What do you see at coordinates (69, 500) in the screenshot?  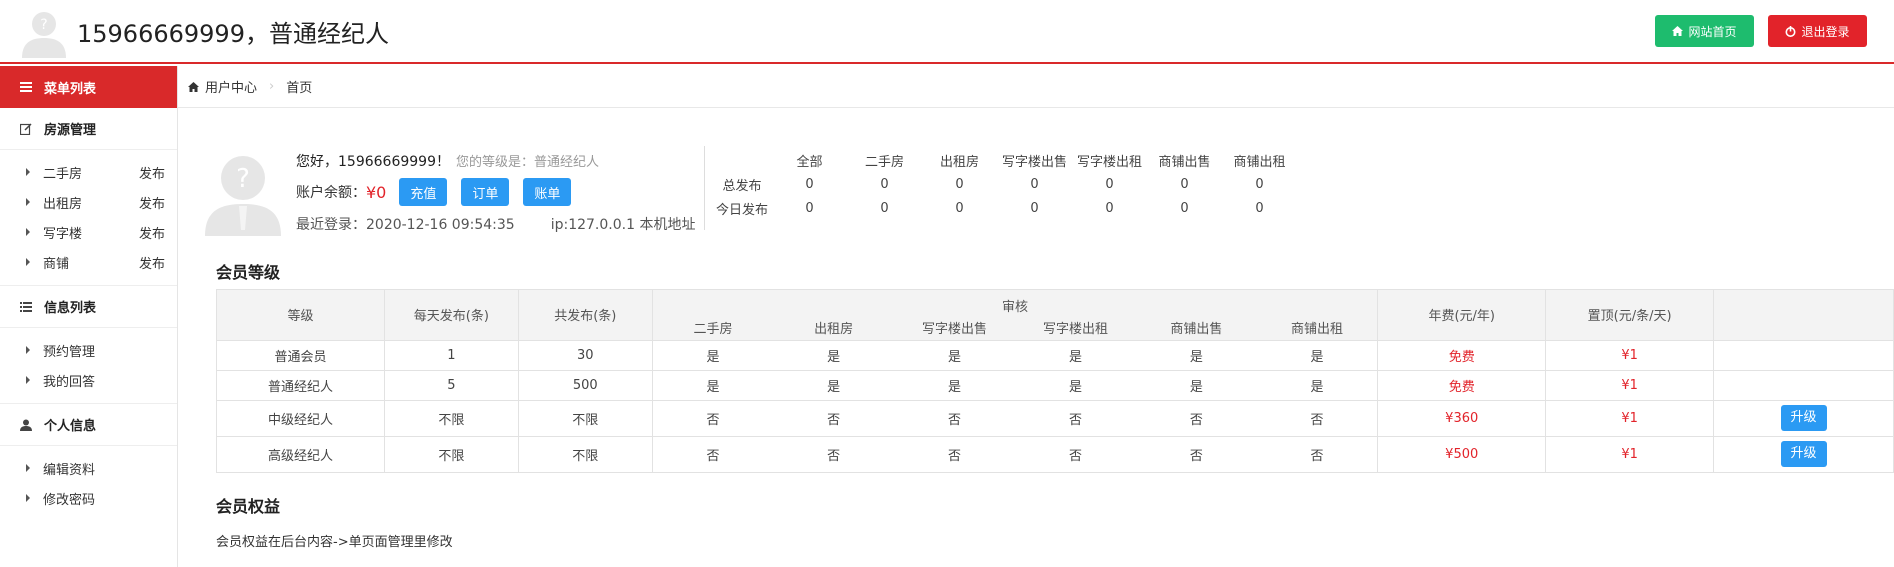 I see `sidebar-item-label: 修改密码` at bounding box center [69, 500].